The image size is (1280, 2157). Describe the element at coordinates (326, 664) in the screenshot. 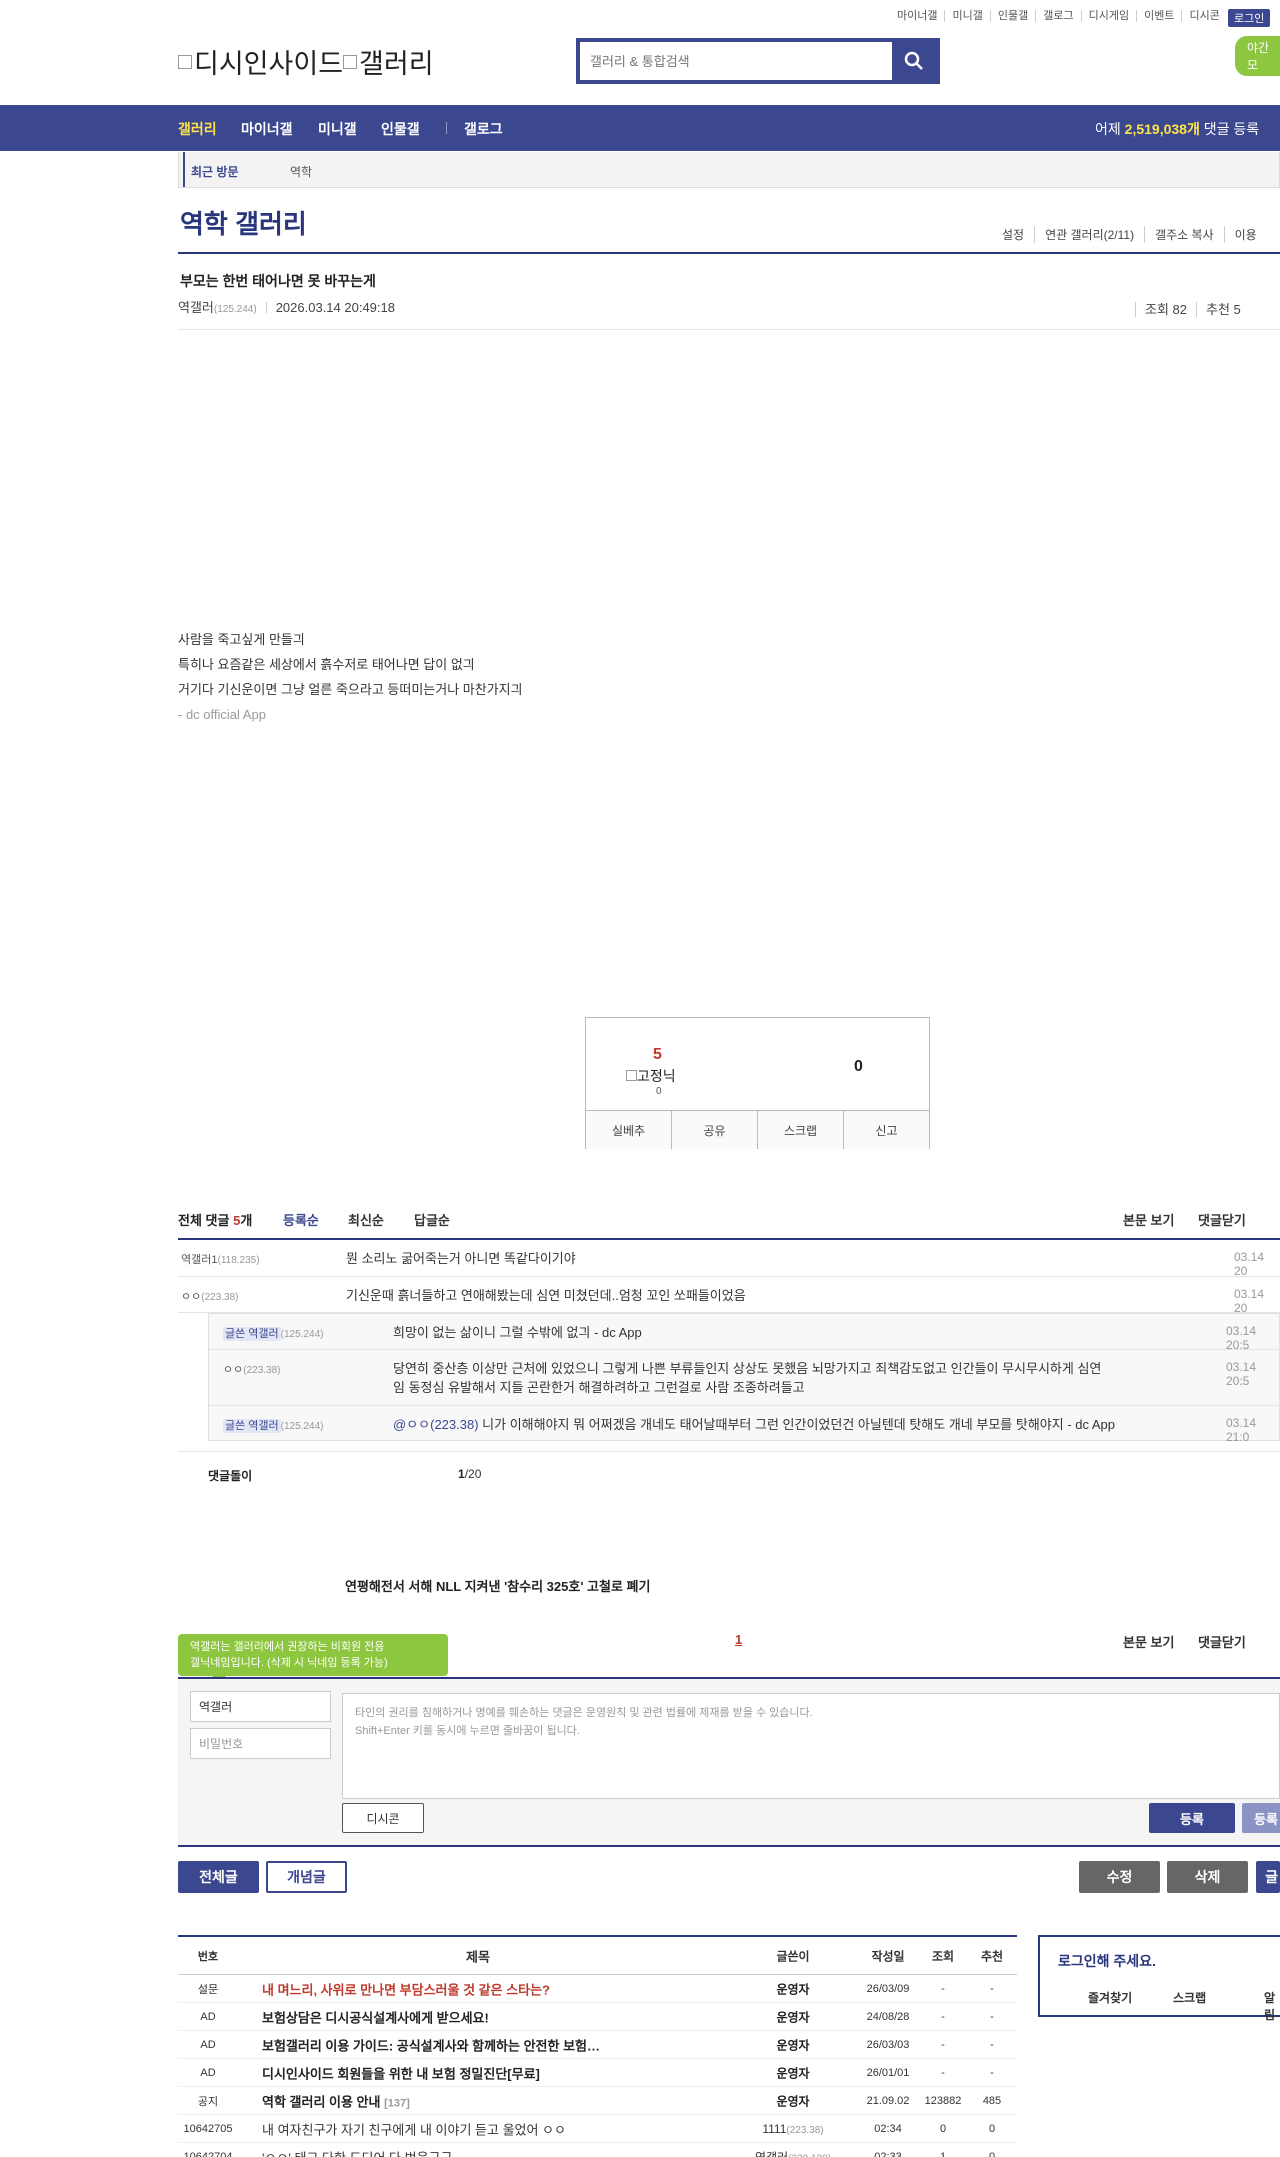

I see `post-body-line: 특히나 요즘같은 세상에서 흙수저로 태어나면 답이 없긔` at that location.